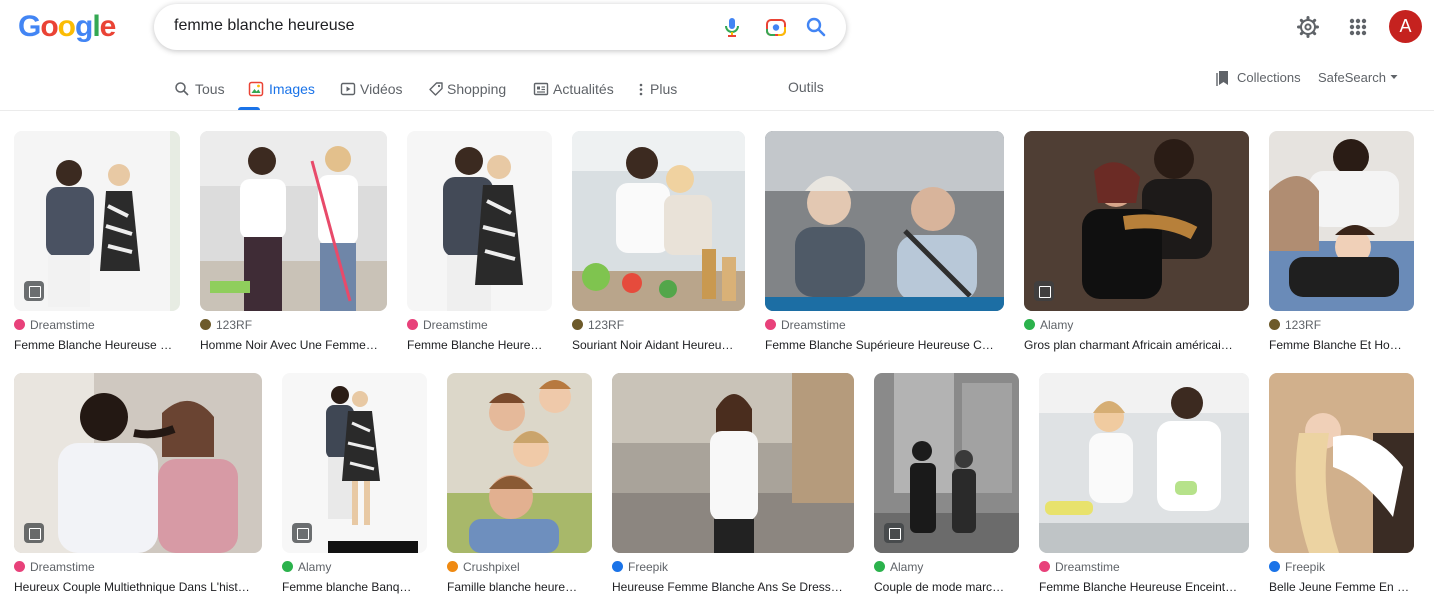 The height and width of the screenshot is (599, 1434). What do you see at coordinates (84, 26) in the screenshot?
I see `logo-letter: g` at bounding box center [84, 26].